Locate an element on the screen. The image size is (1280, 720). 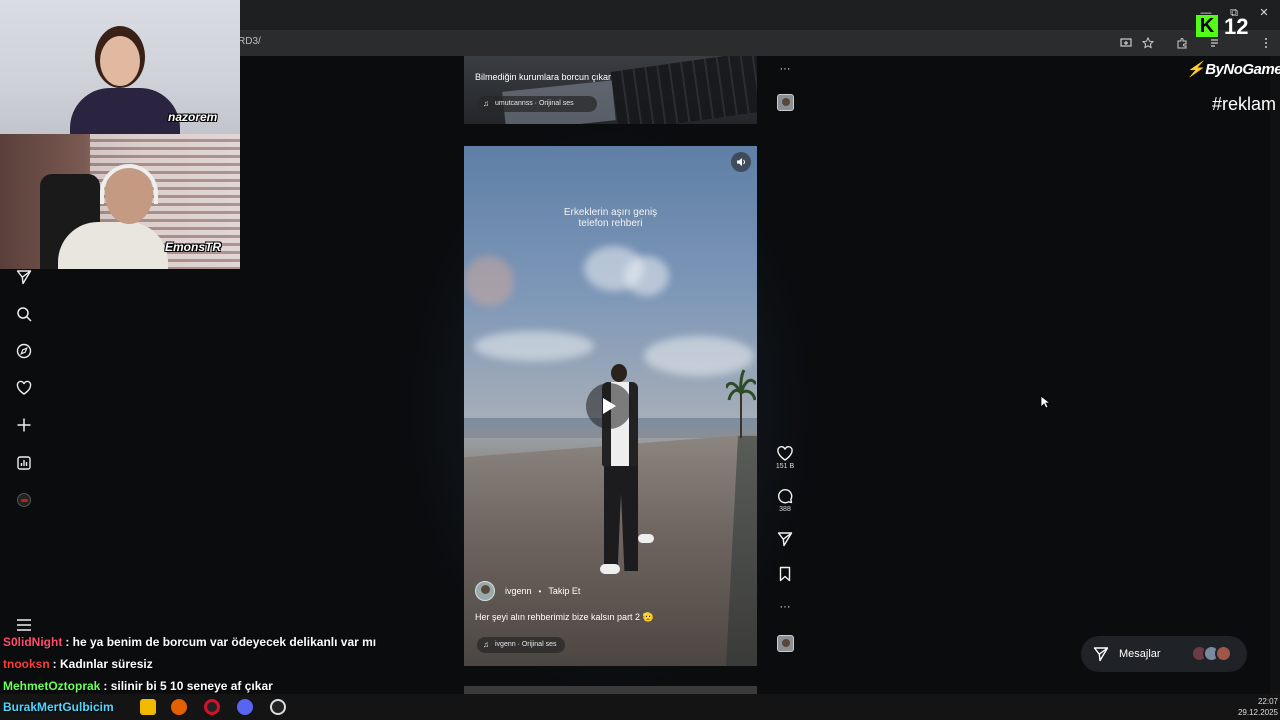
comment-count: 388 is located at coordinates (785, 509).